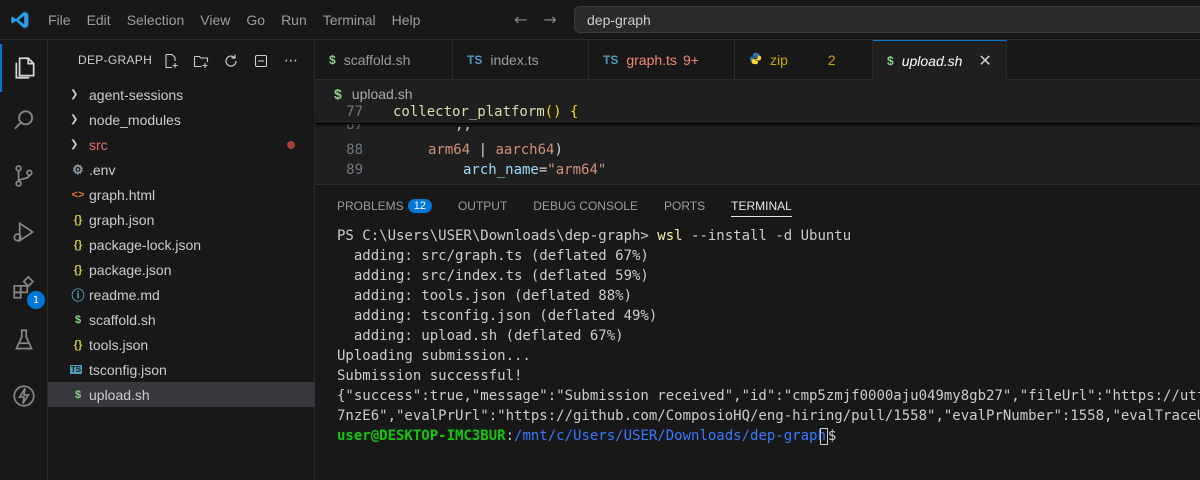 The width and height of the screenshot is (1200, 480). I want to click on extensions-icon: 1, so click(24, 288).